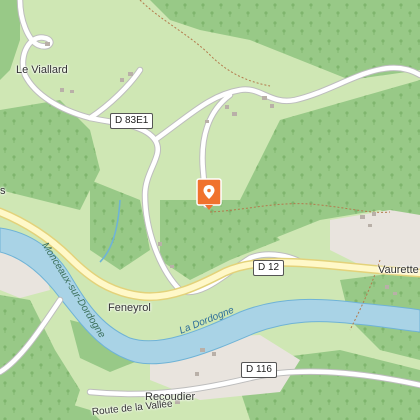 The width and height of the screenshot is (420, 420). I want to click on road-shield-d12: D 12, so click(269, 268).